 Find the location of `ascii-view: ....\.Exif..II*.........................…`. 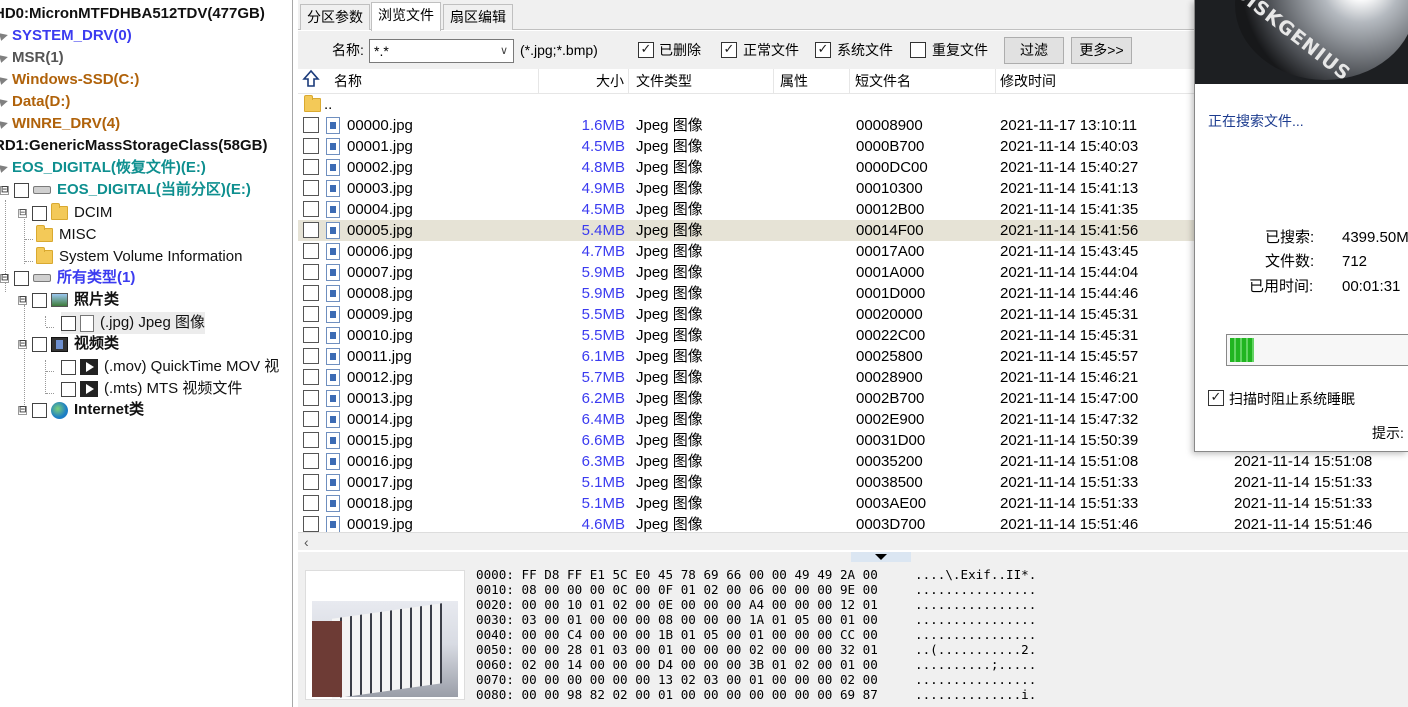

ascii-view: ....\.Exif..II*.........................… is located at coordinates (975, 634).